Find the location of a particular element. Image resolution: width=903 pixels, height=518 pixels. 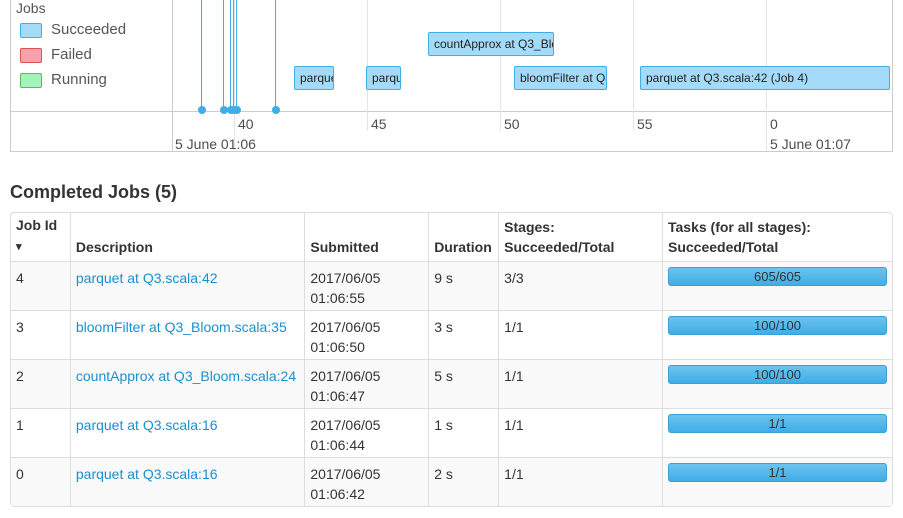

submitted-time: 01:06:55 is located at coordinates (337, 298).